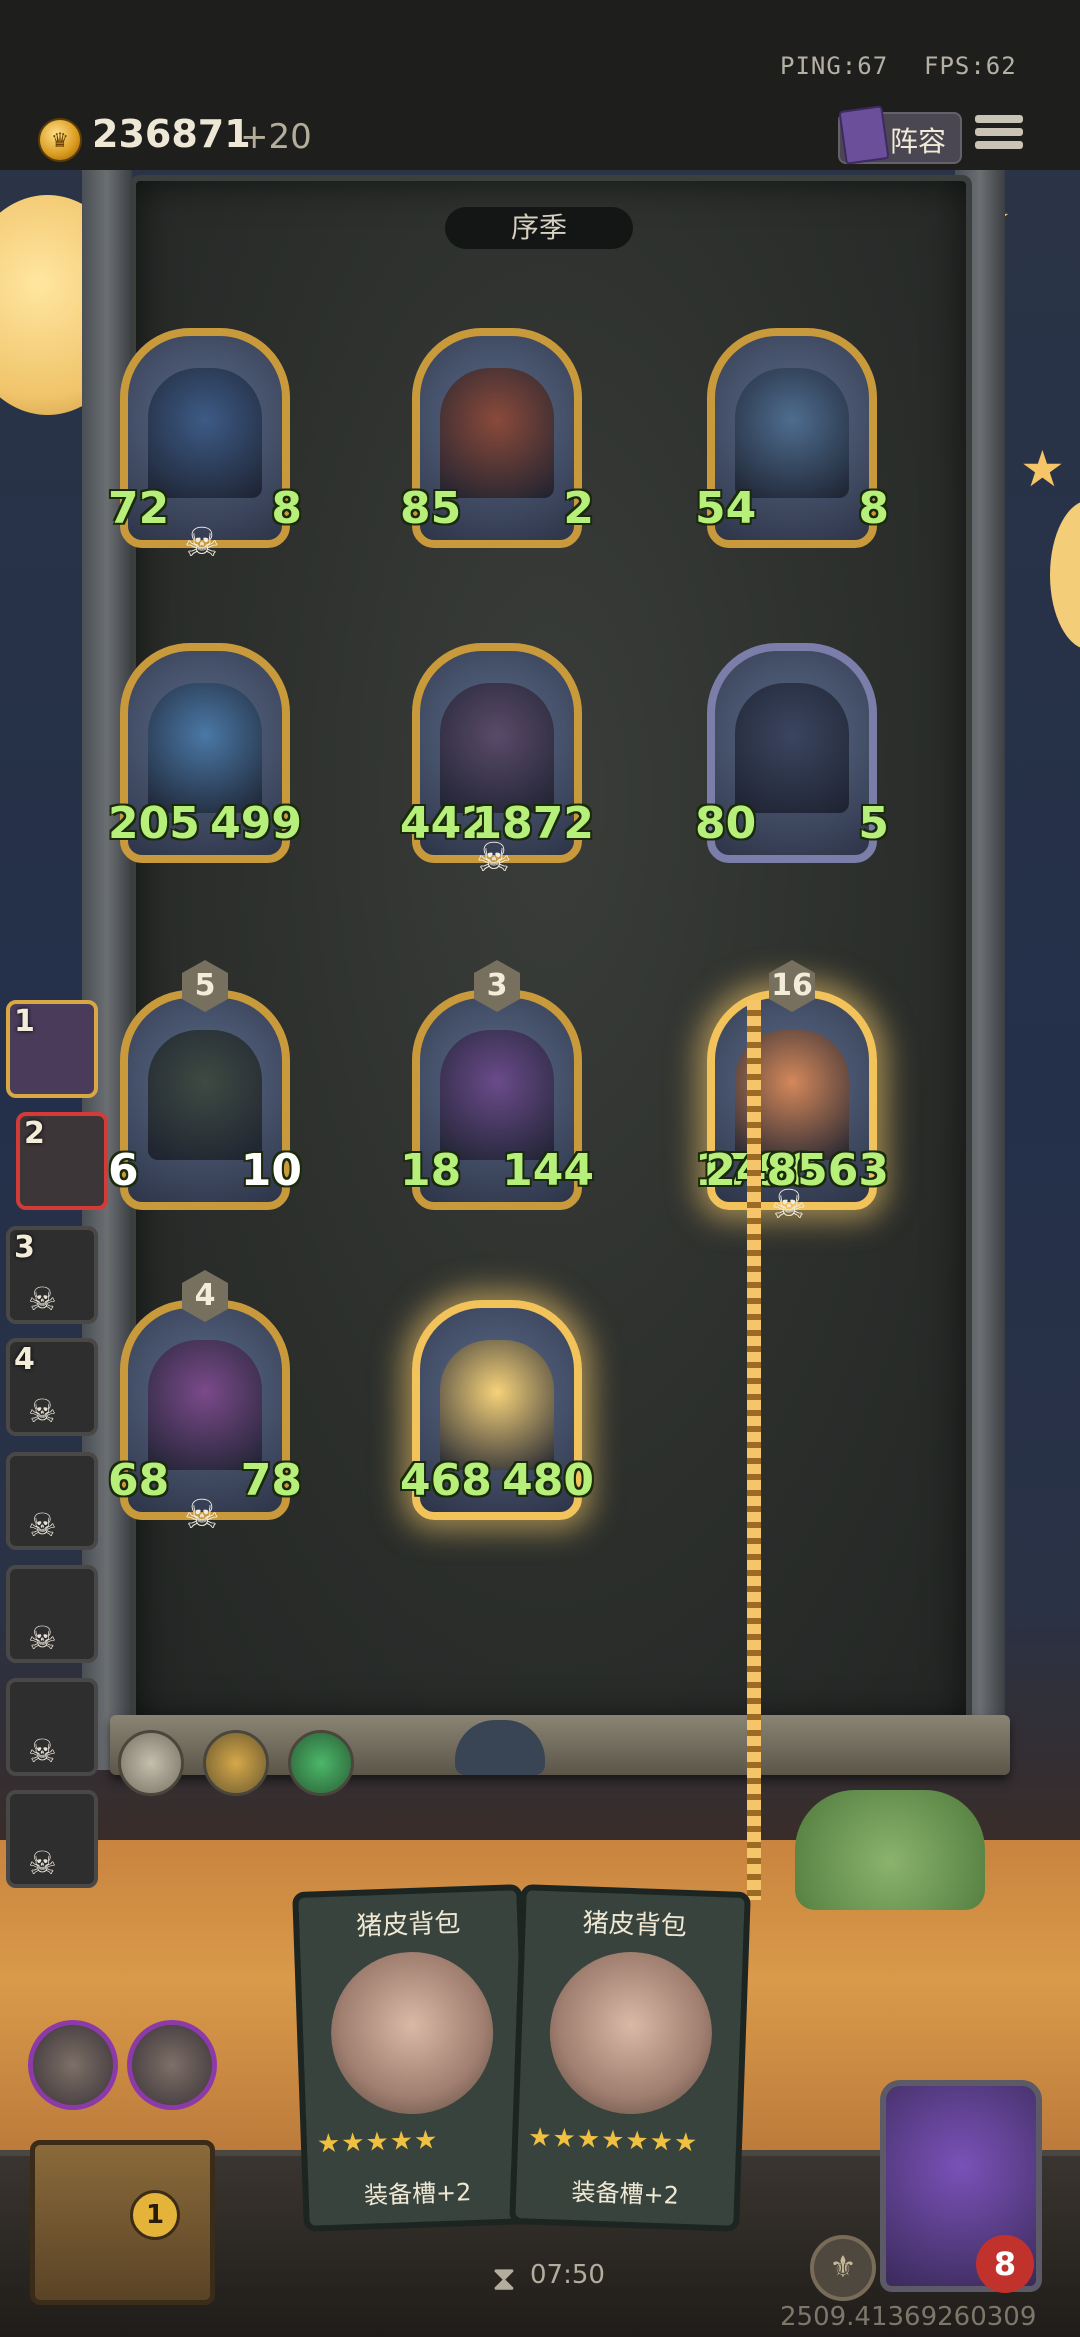  What do you see at coordinates (34, 1133) in the screenshot?
I see `roster-number: 2` at bounding box center [34, 1133].